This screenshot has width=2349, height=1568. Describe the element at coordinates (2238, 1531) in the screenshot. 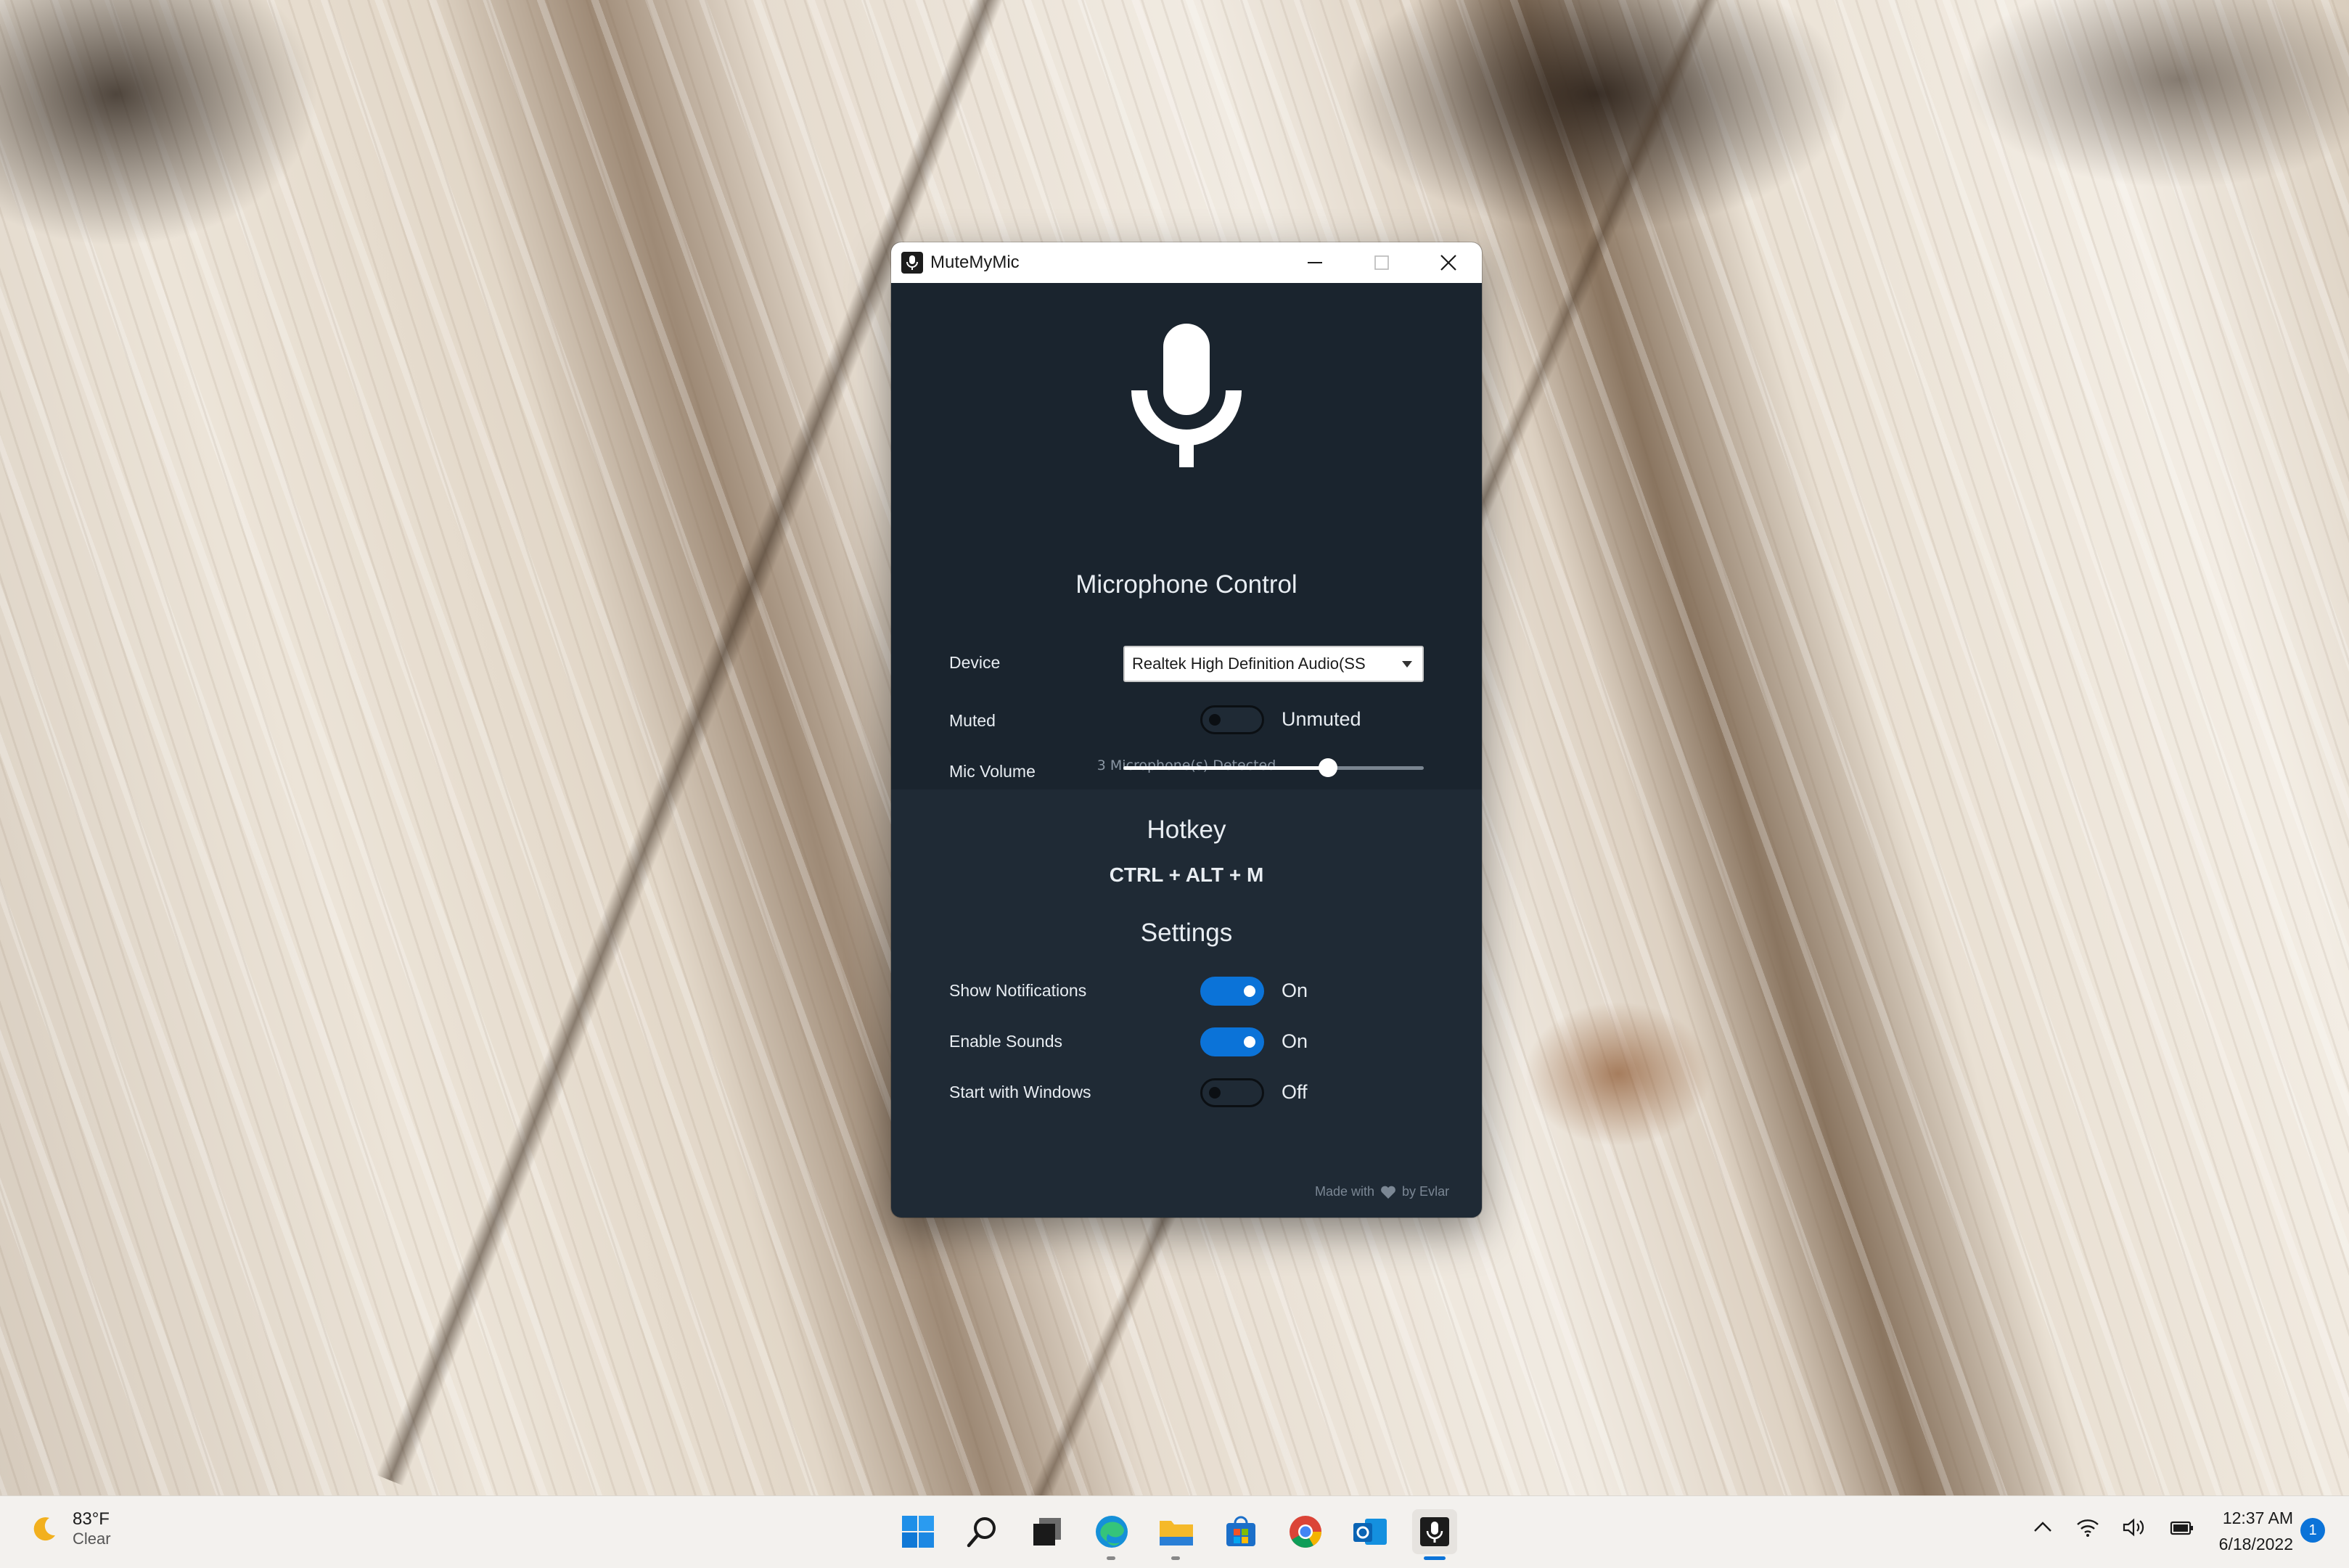

I see `clock: 12:37 AM 6/18/2022` at that location.